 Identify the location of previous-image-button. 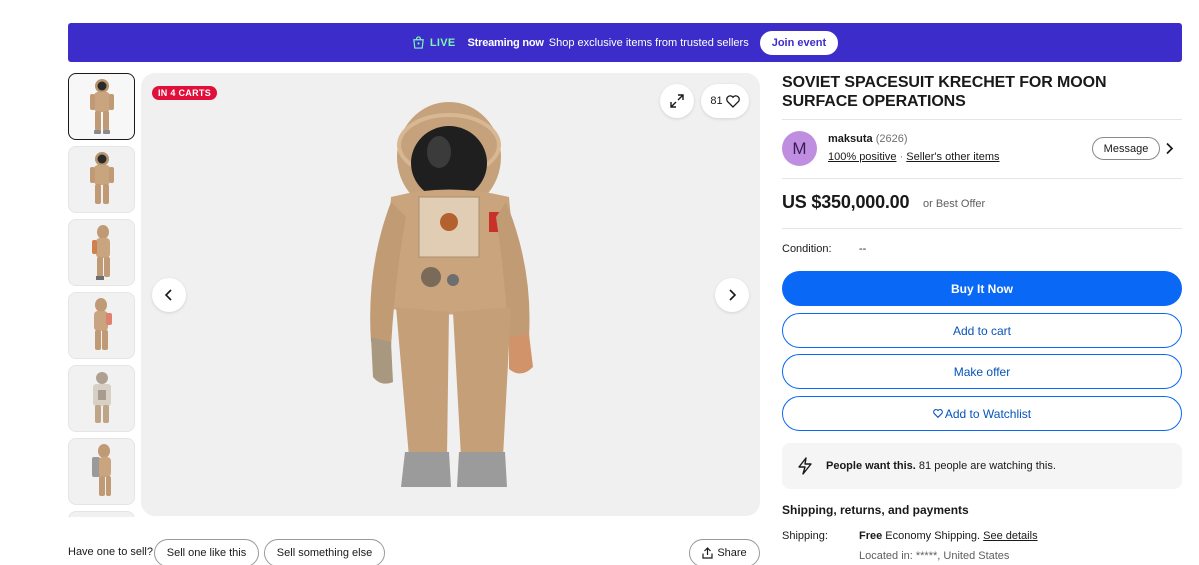
(169, 295).